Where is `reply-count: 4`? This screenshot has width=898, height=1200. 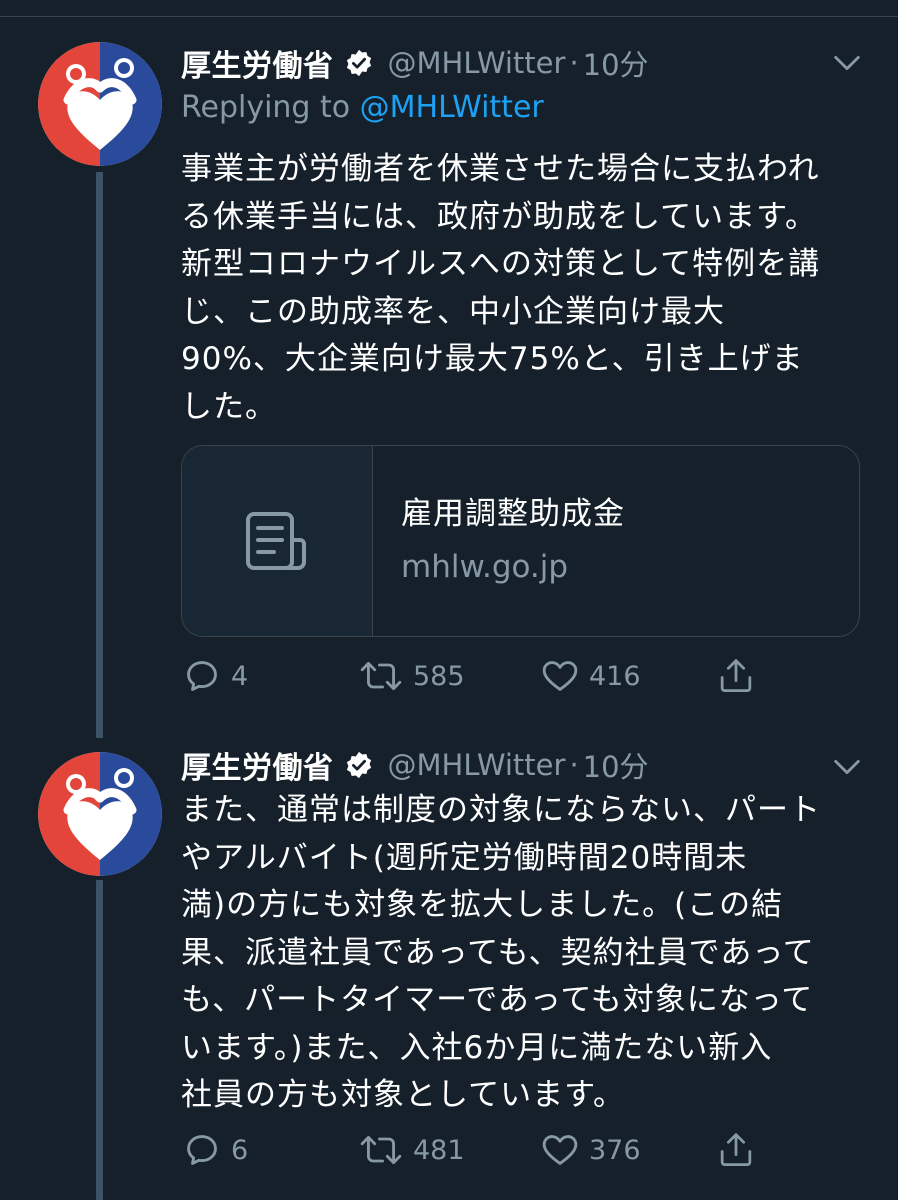
reply-count: 4 is located at coordinates (240, 676).